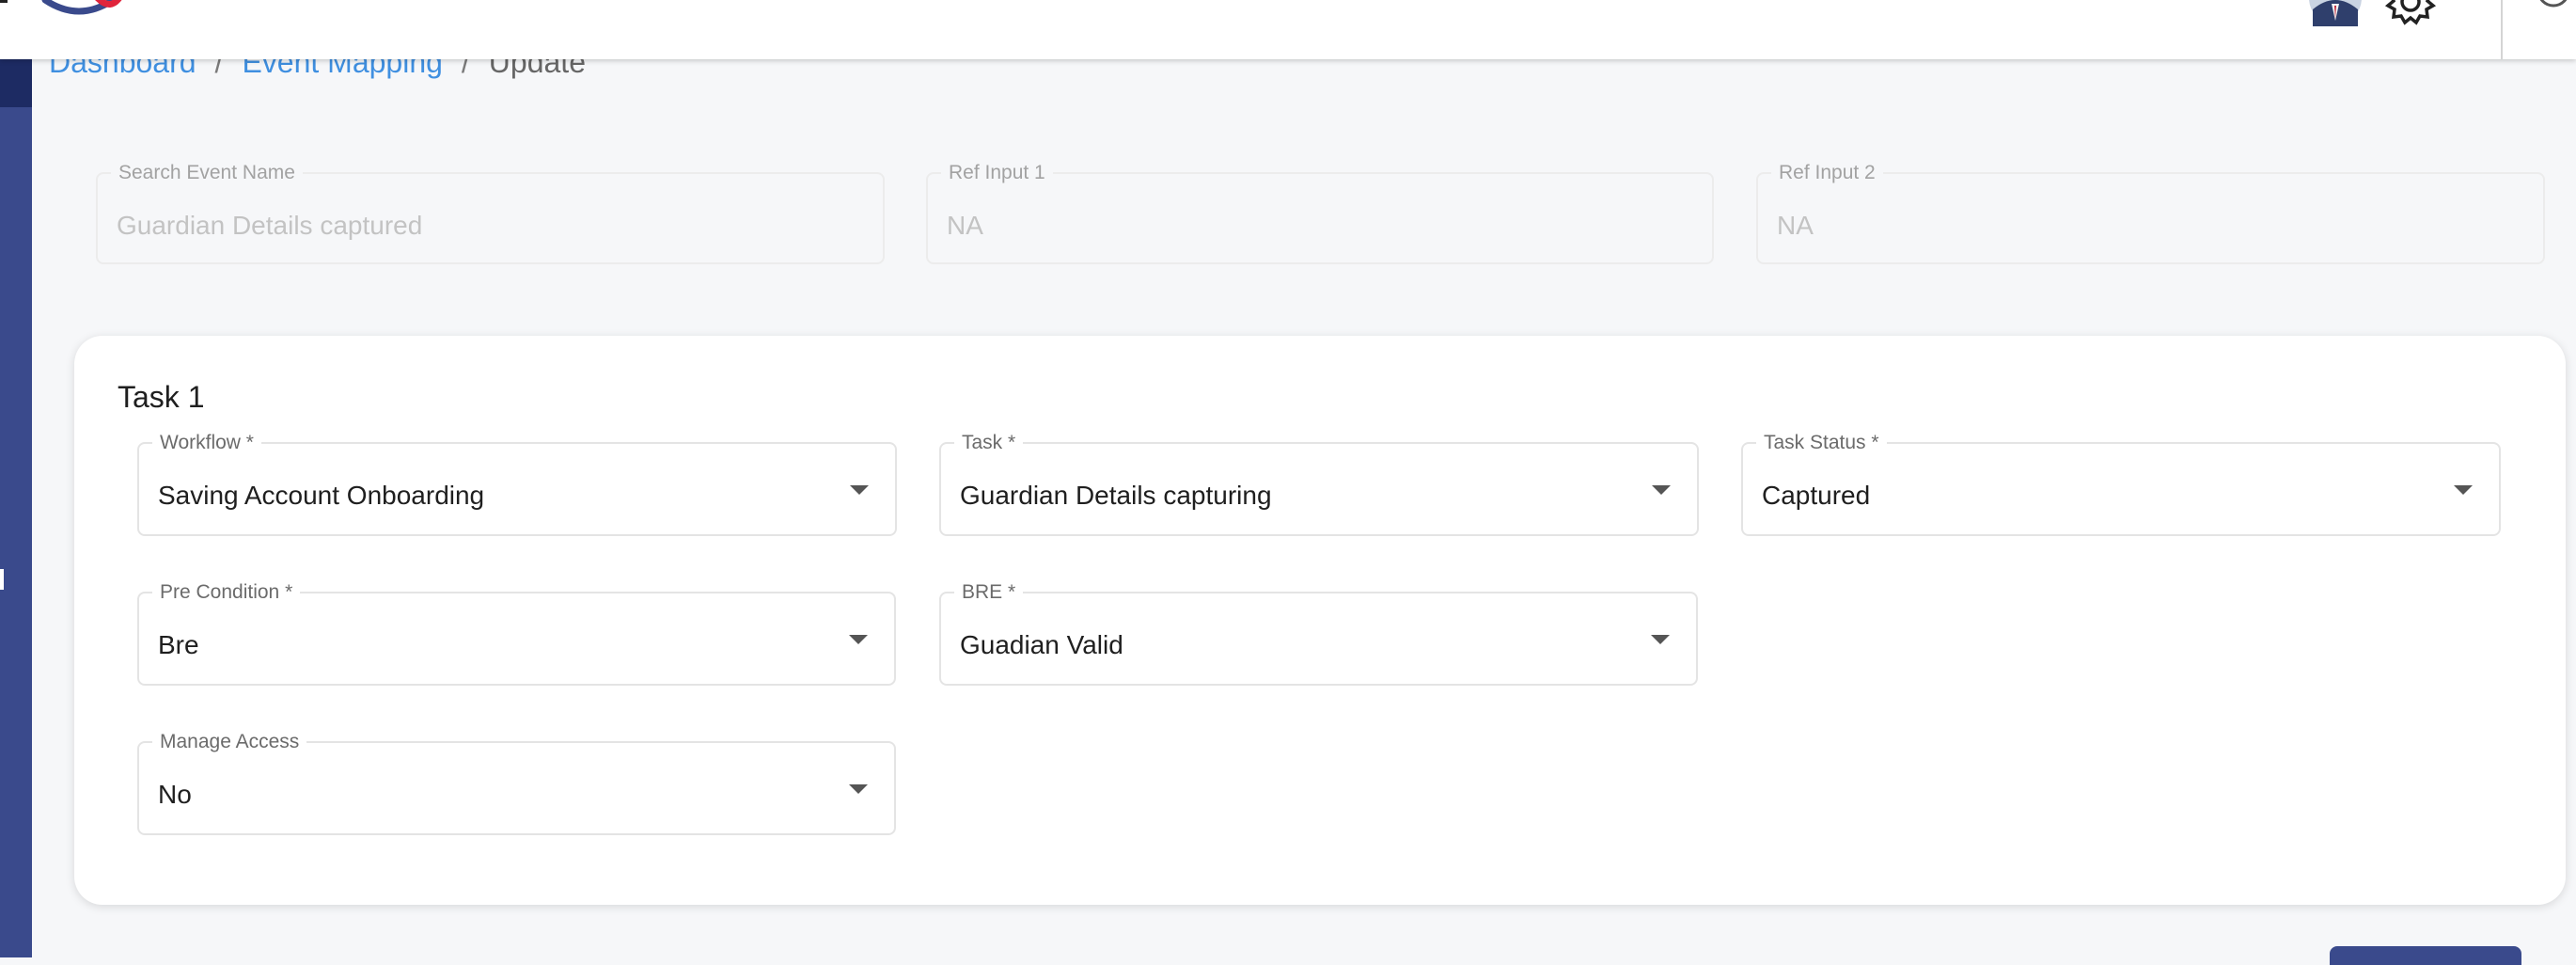  I want to click on top-header, so click(1288, 30).